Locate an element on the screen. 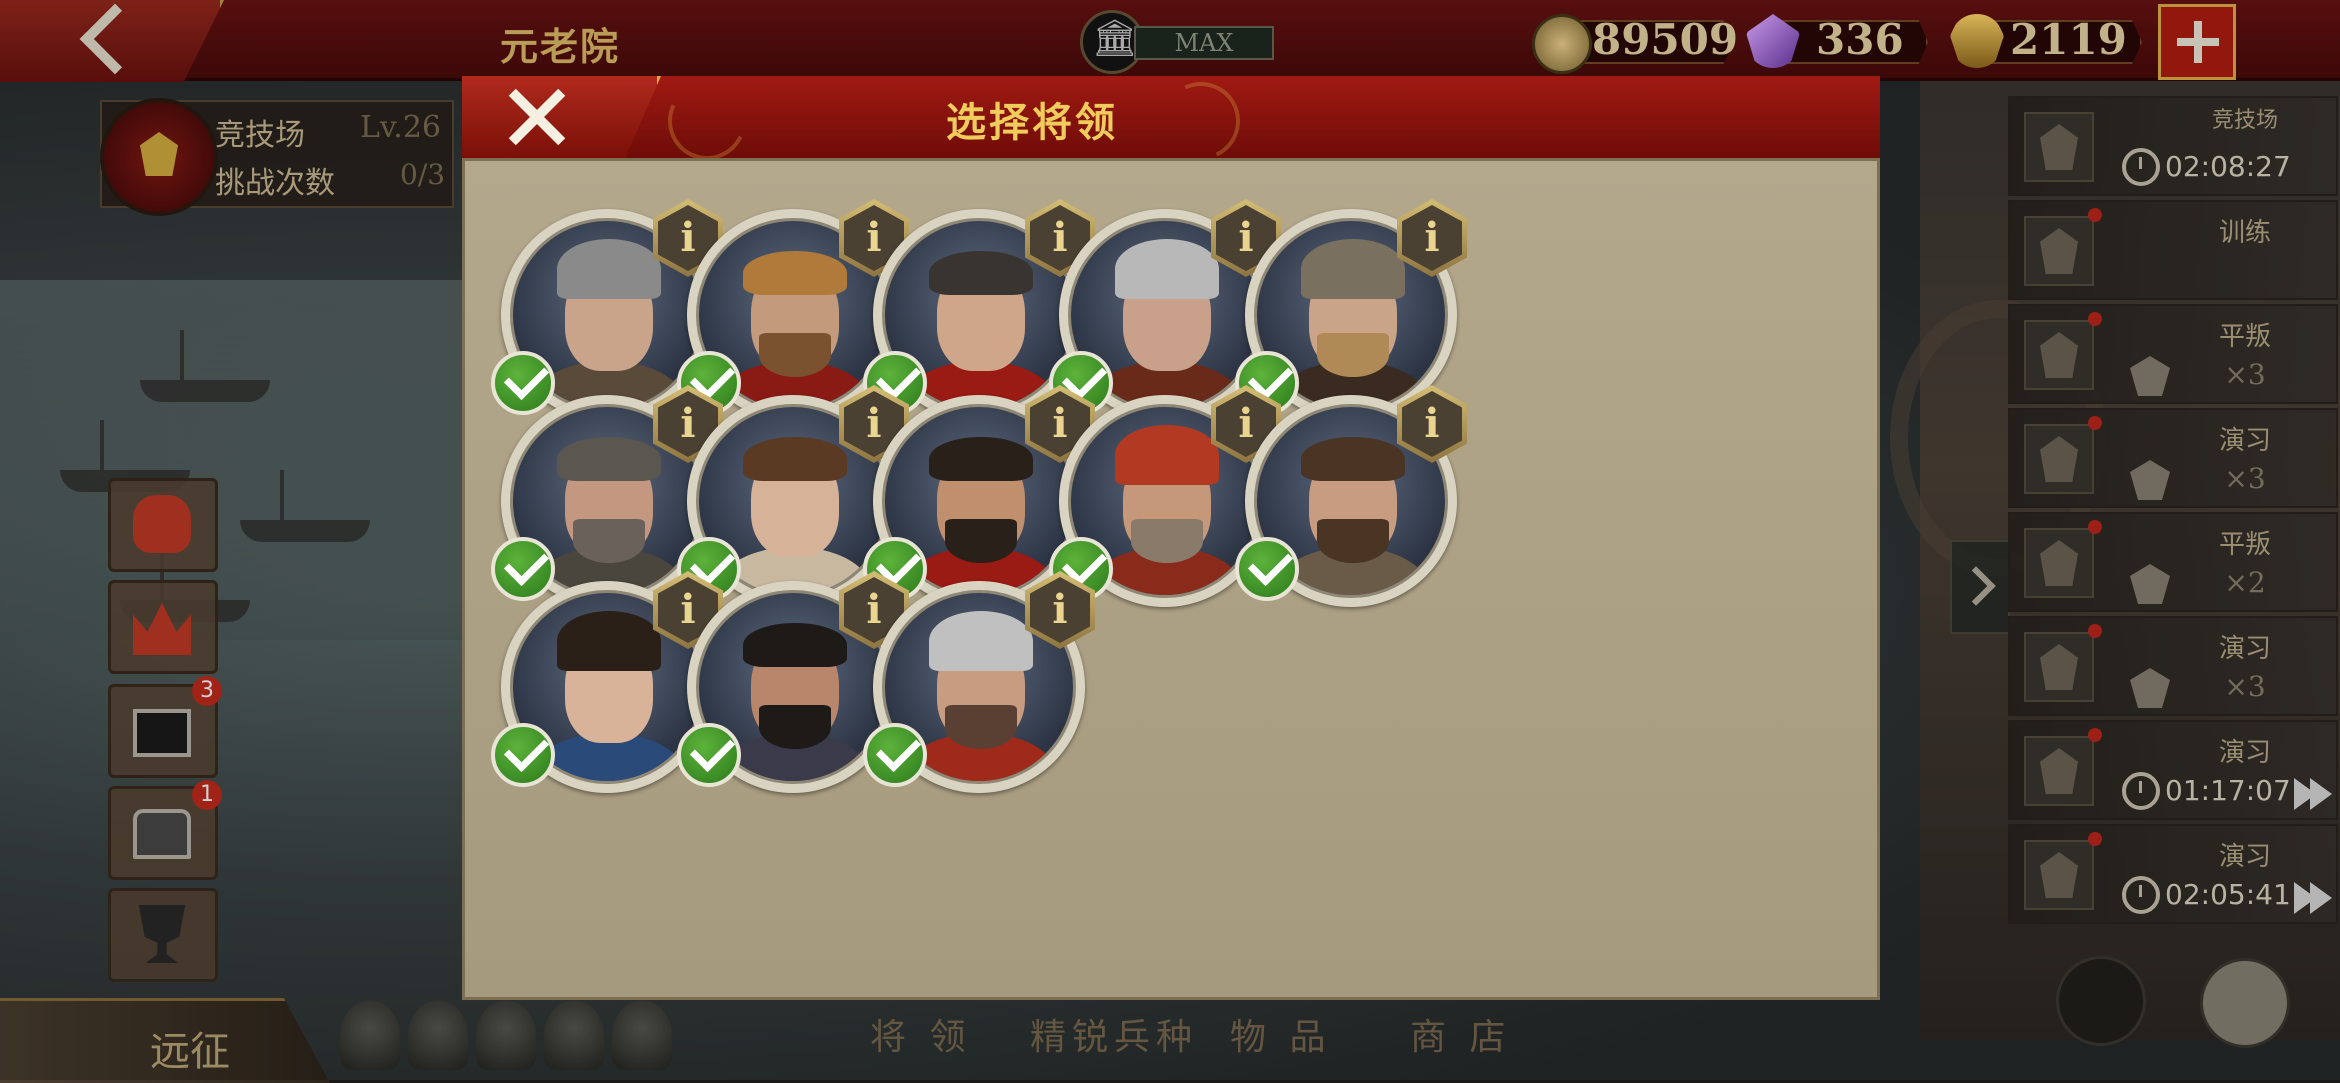 The height and width of the screenshot is (1083, 2340). coin-icon is located at coordinates (1562, 44).